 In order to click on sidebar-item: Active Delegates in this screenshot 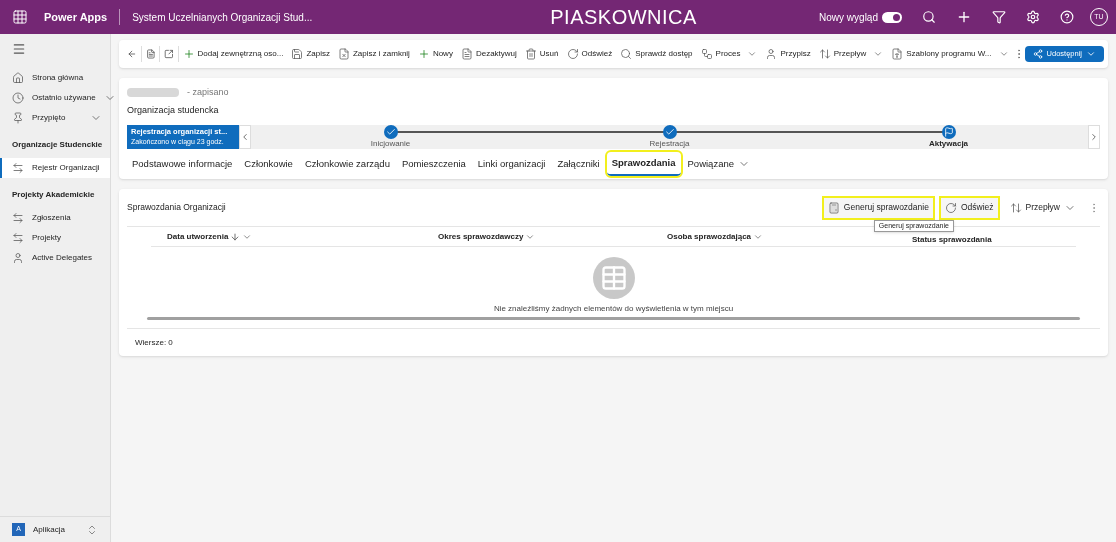, I will do `click(55, 258)`.